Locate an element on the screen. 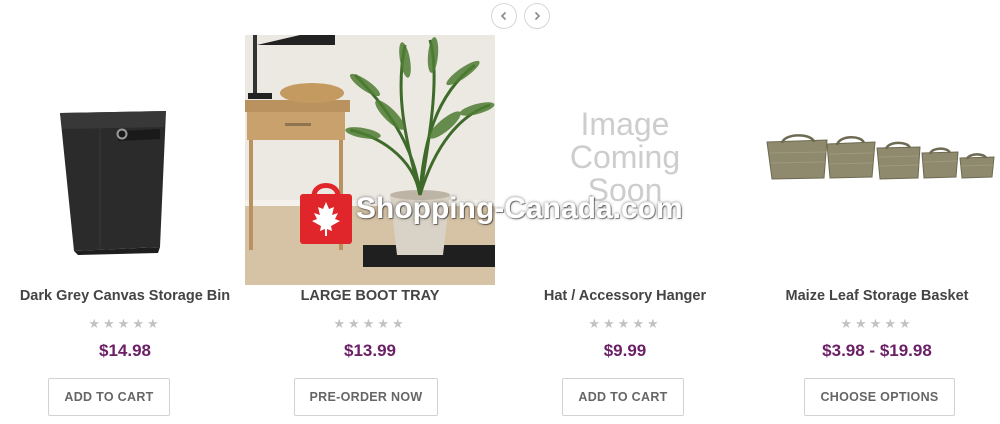 Image resolution: width=1000 pixels, height=424 pixels. product-title: Dark Grey Canvas Storage Bin is located at coordinates (125, 296).